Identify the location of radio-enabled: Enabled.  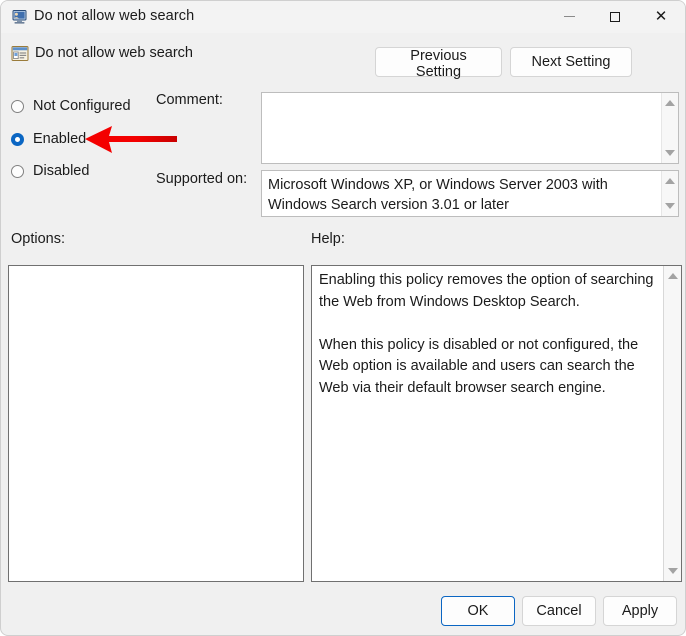
(48, 139).